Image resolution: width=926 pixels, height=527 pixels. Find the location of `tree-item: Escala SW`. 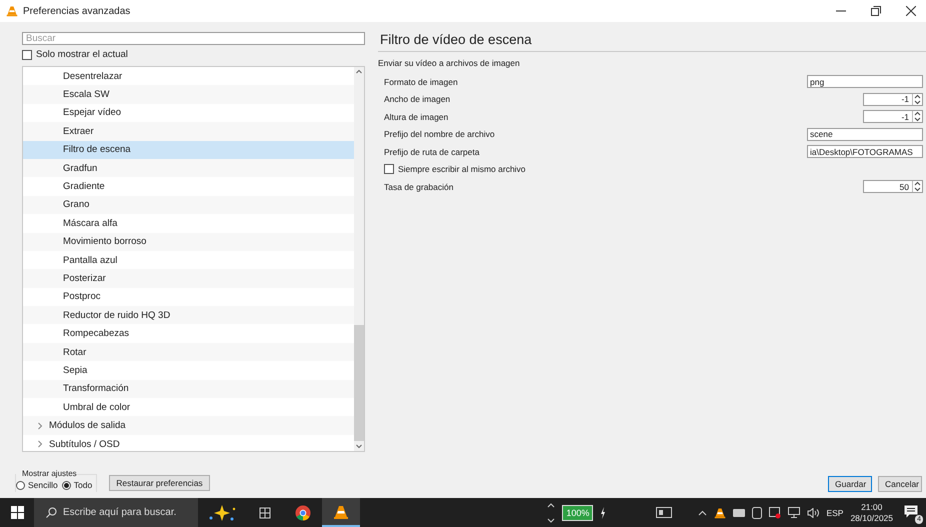

tree-item: Escala SW is located at coordinates (188, 94).